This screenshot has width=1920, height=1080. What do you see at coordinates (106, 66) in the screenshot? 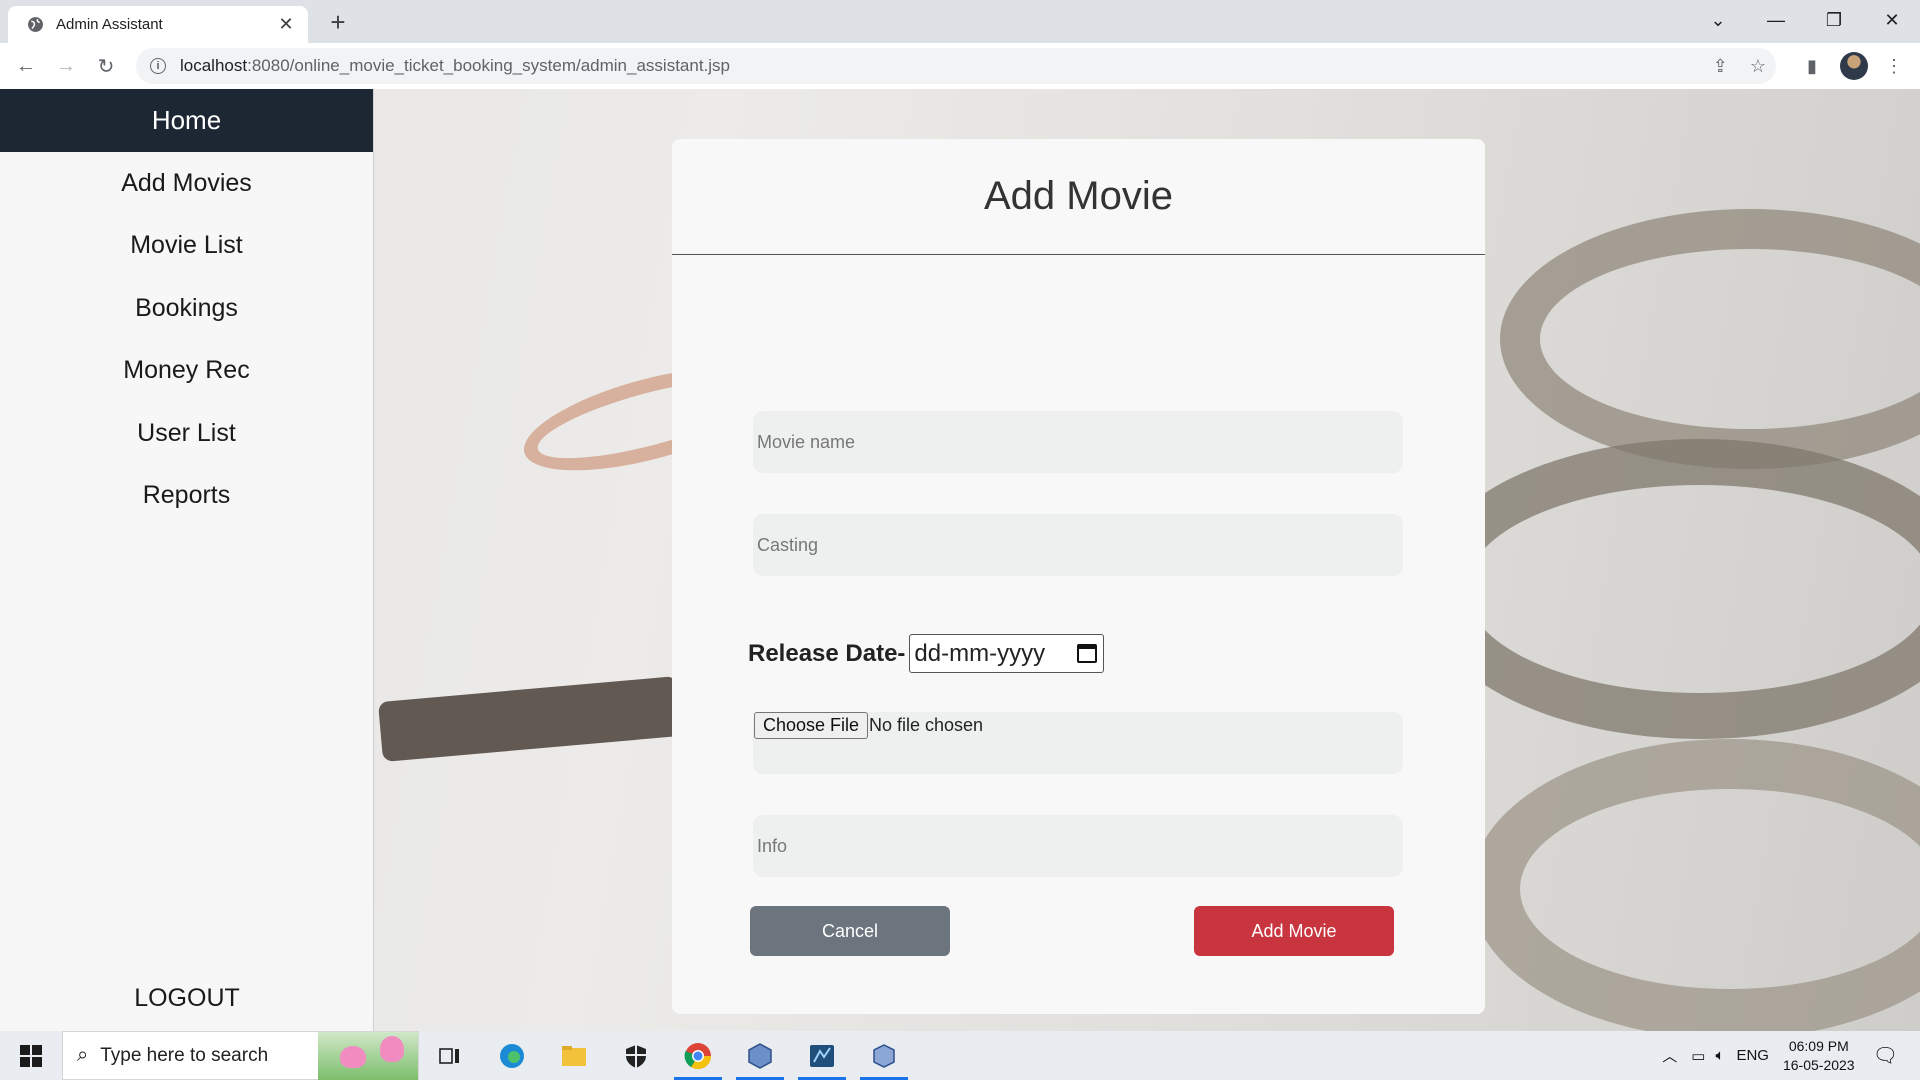
I see `reload-icon: ↻` at bounding box center [106, 66].